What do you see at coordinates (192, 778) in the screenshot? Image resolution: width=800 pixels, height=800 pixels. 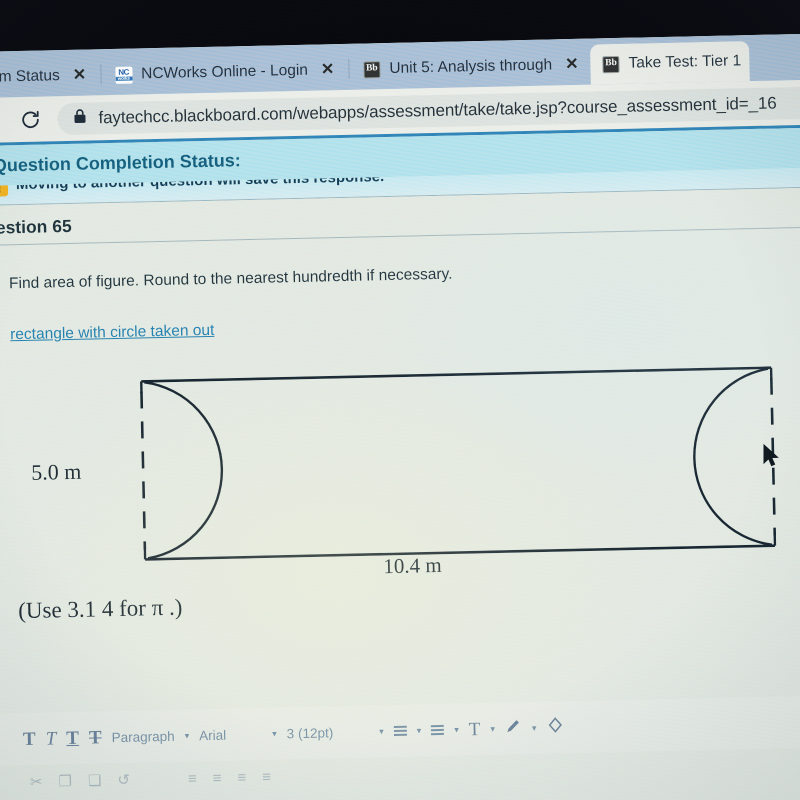 I see `align-left-icon: ≡` at bounding box center [192, 778].